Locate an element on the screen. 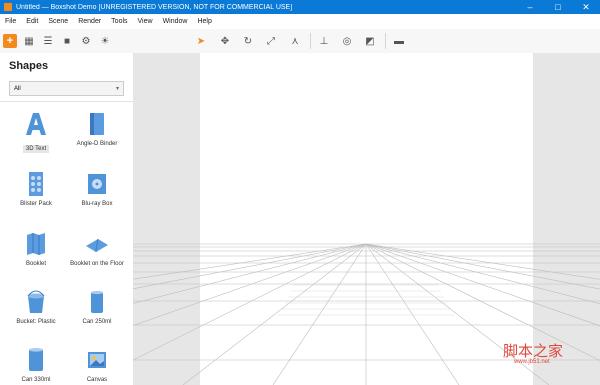  shape-item-booklet: Booklet is located at coordinates (36, 249).